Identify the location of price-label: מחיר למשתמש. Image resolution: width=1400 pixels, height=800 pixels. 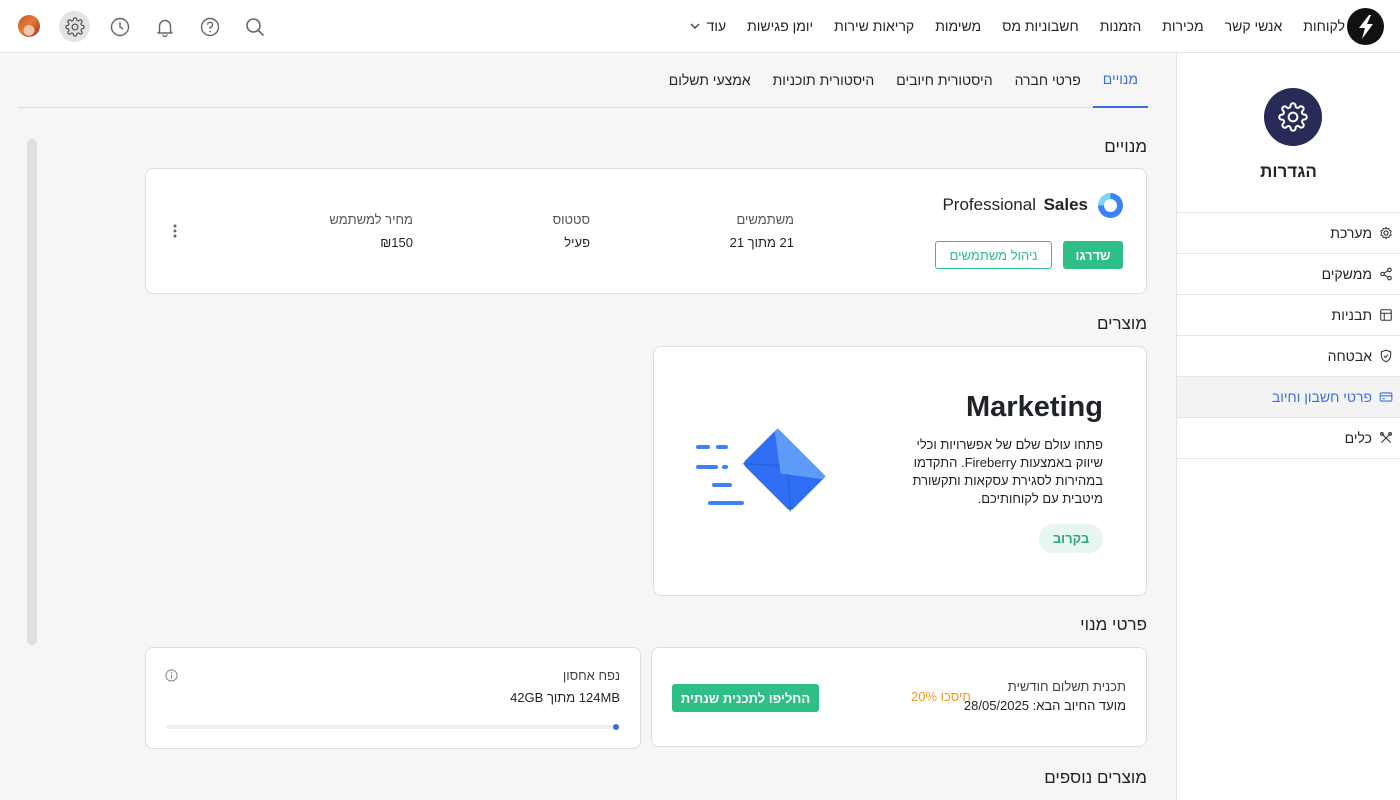
(371, 219).